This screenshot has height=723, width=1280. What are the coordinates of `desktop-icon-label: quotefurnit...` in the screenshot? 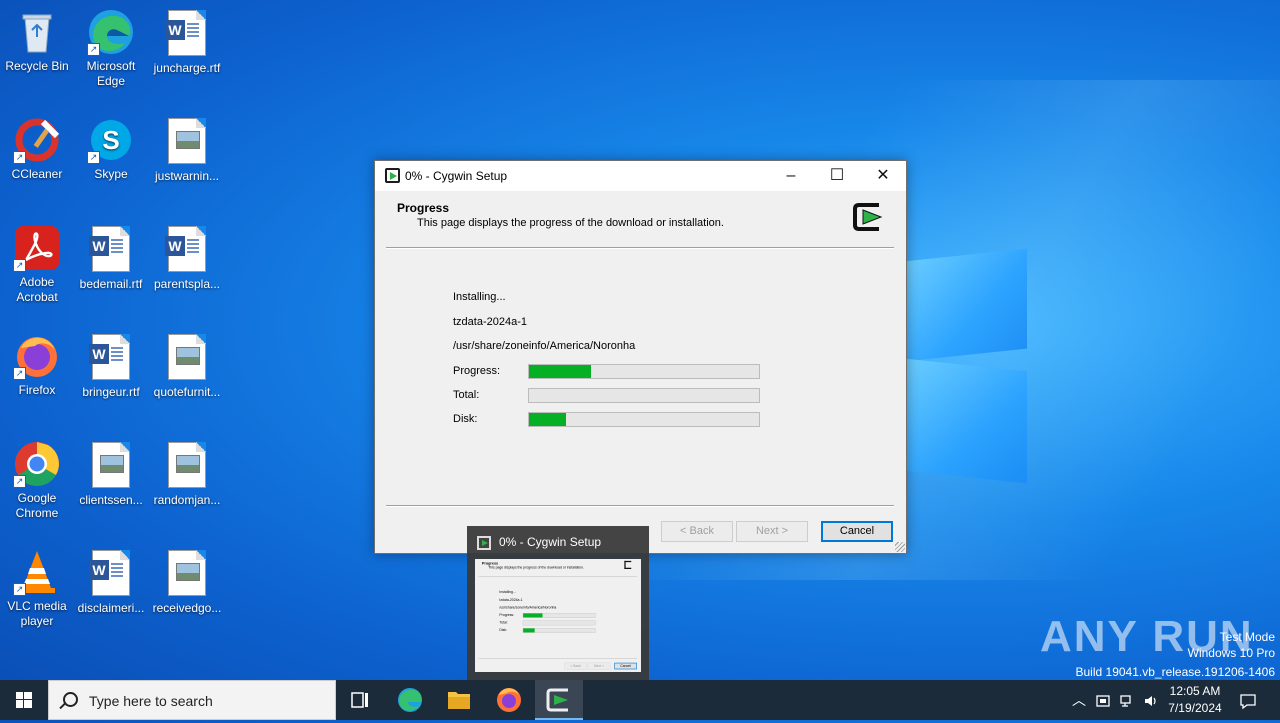 It's located at (187, 392).